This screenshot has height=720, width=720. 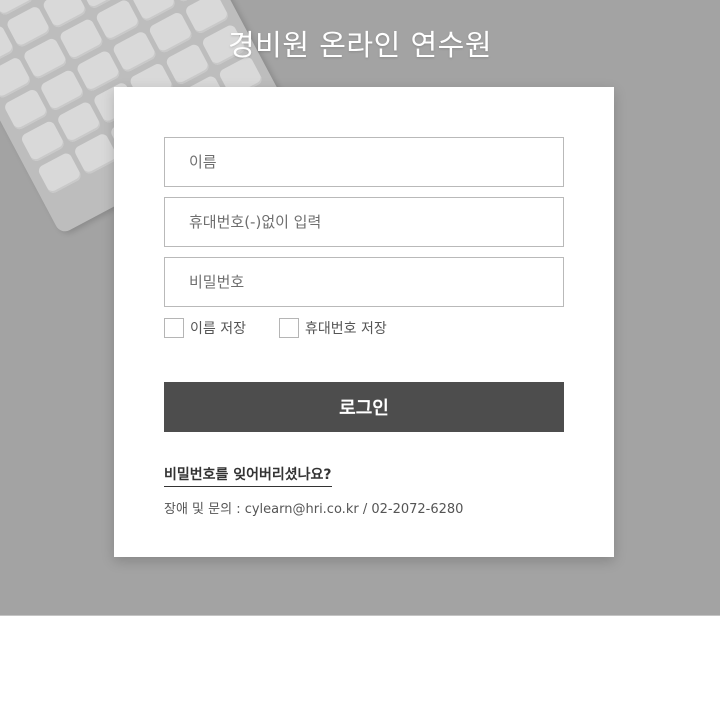 What do you see at coordinates (364, 407) in the screenshot?
I see `login-button: 로그인` at bounding box center [364, 407].